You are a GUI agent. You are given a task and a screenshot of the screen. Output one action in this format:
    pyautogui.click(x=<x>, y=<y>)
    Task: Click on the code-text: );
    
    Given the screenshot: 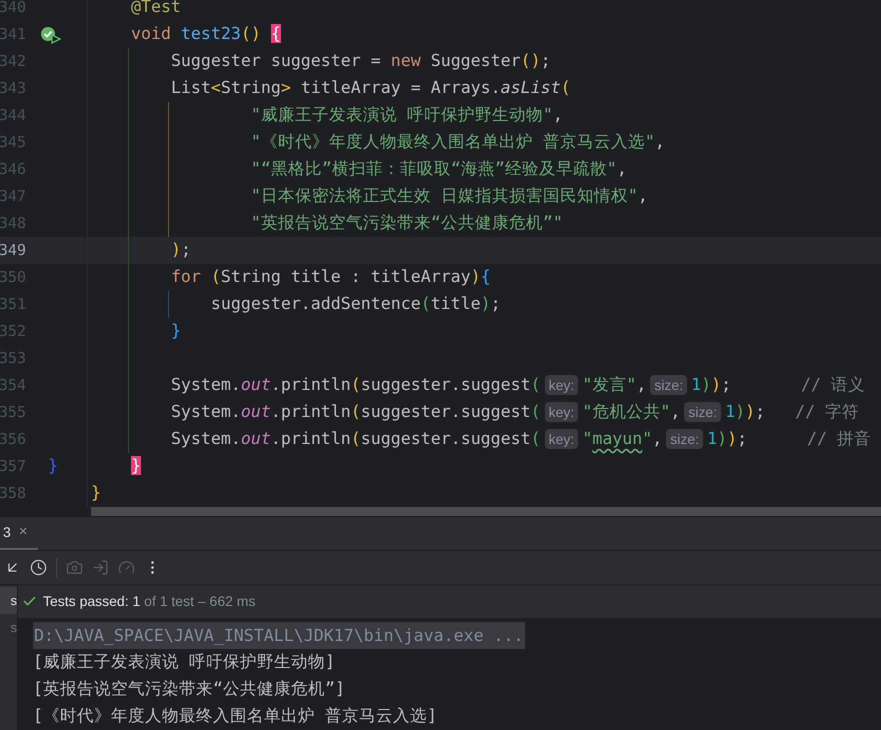 What is the action you would take?
    pyautogui.click(x=180, y=250)
    